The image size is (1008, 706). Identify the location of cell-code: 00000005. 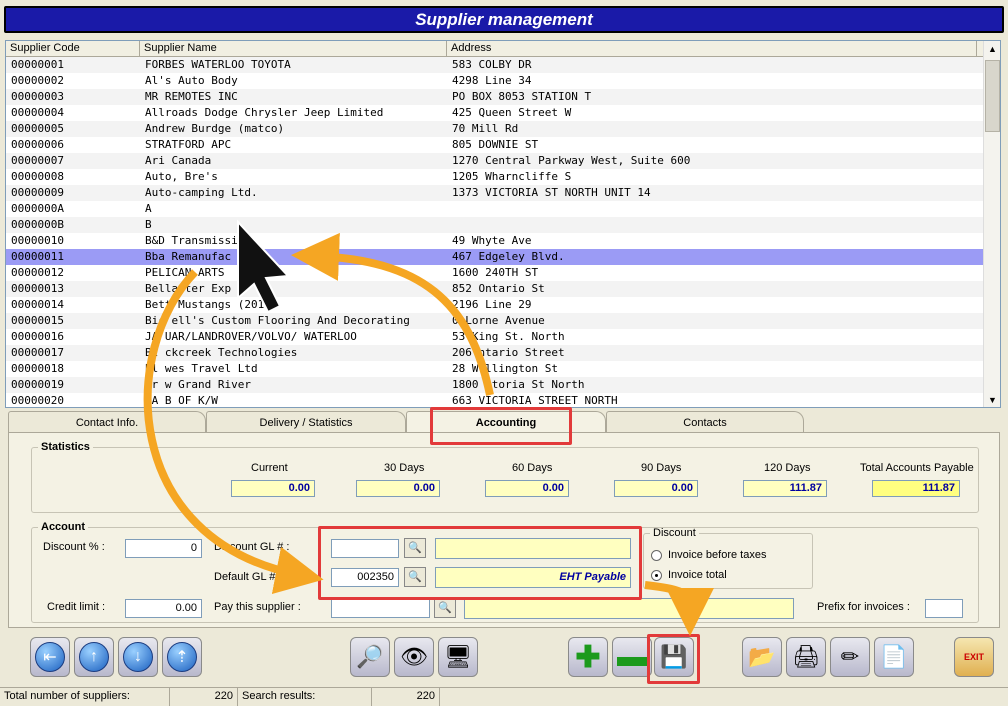
(37, 128).